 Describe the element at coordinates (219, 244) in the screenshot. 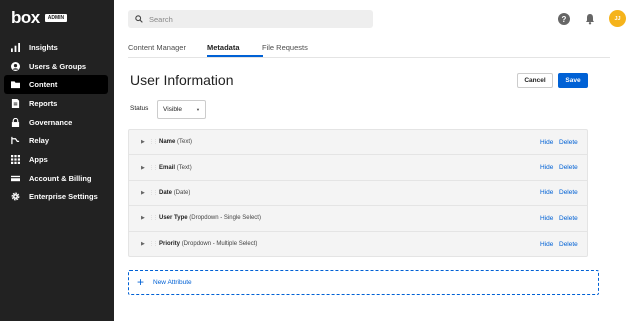

I see `attribute-type: (Dropdown - Multiple Select)` at that location.